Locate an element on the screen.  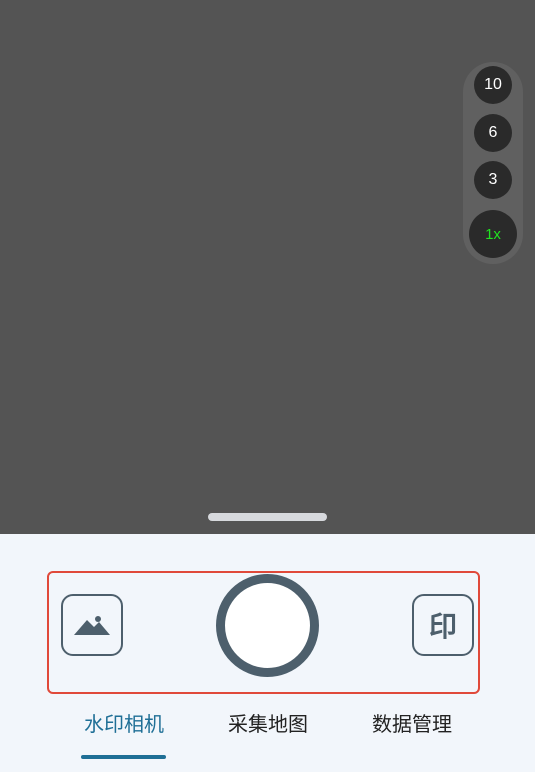
zoom-10-button: 10 is located at coordinates (493, 85).